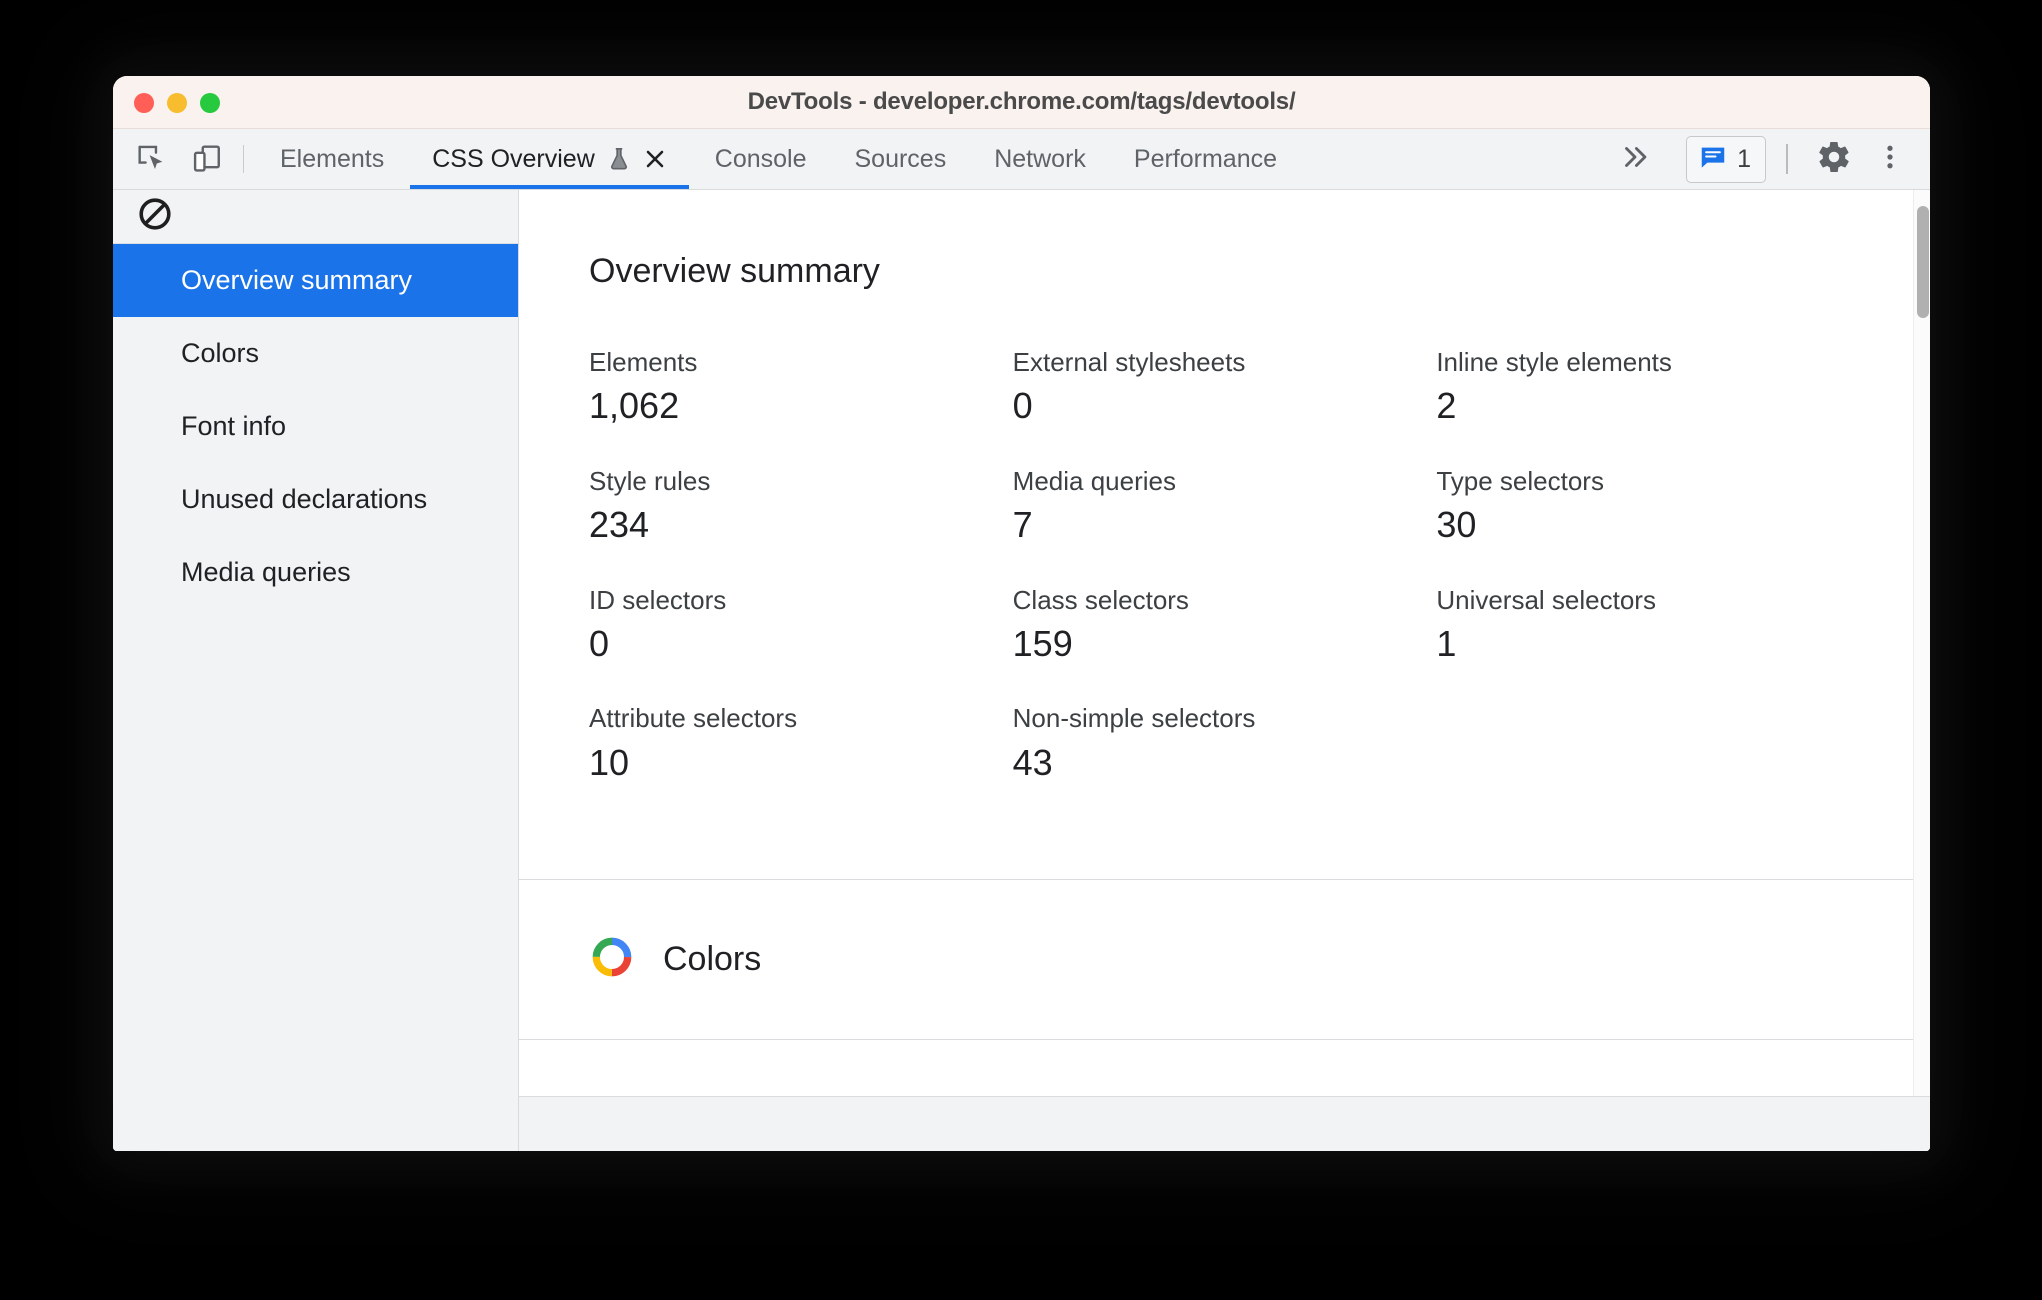 This screenshot has height=1300, width=2042. Describe the element at coordinates (1520, 480) in the screenshot. I see `stat-label: Type selectors` at that location.